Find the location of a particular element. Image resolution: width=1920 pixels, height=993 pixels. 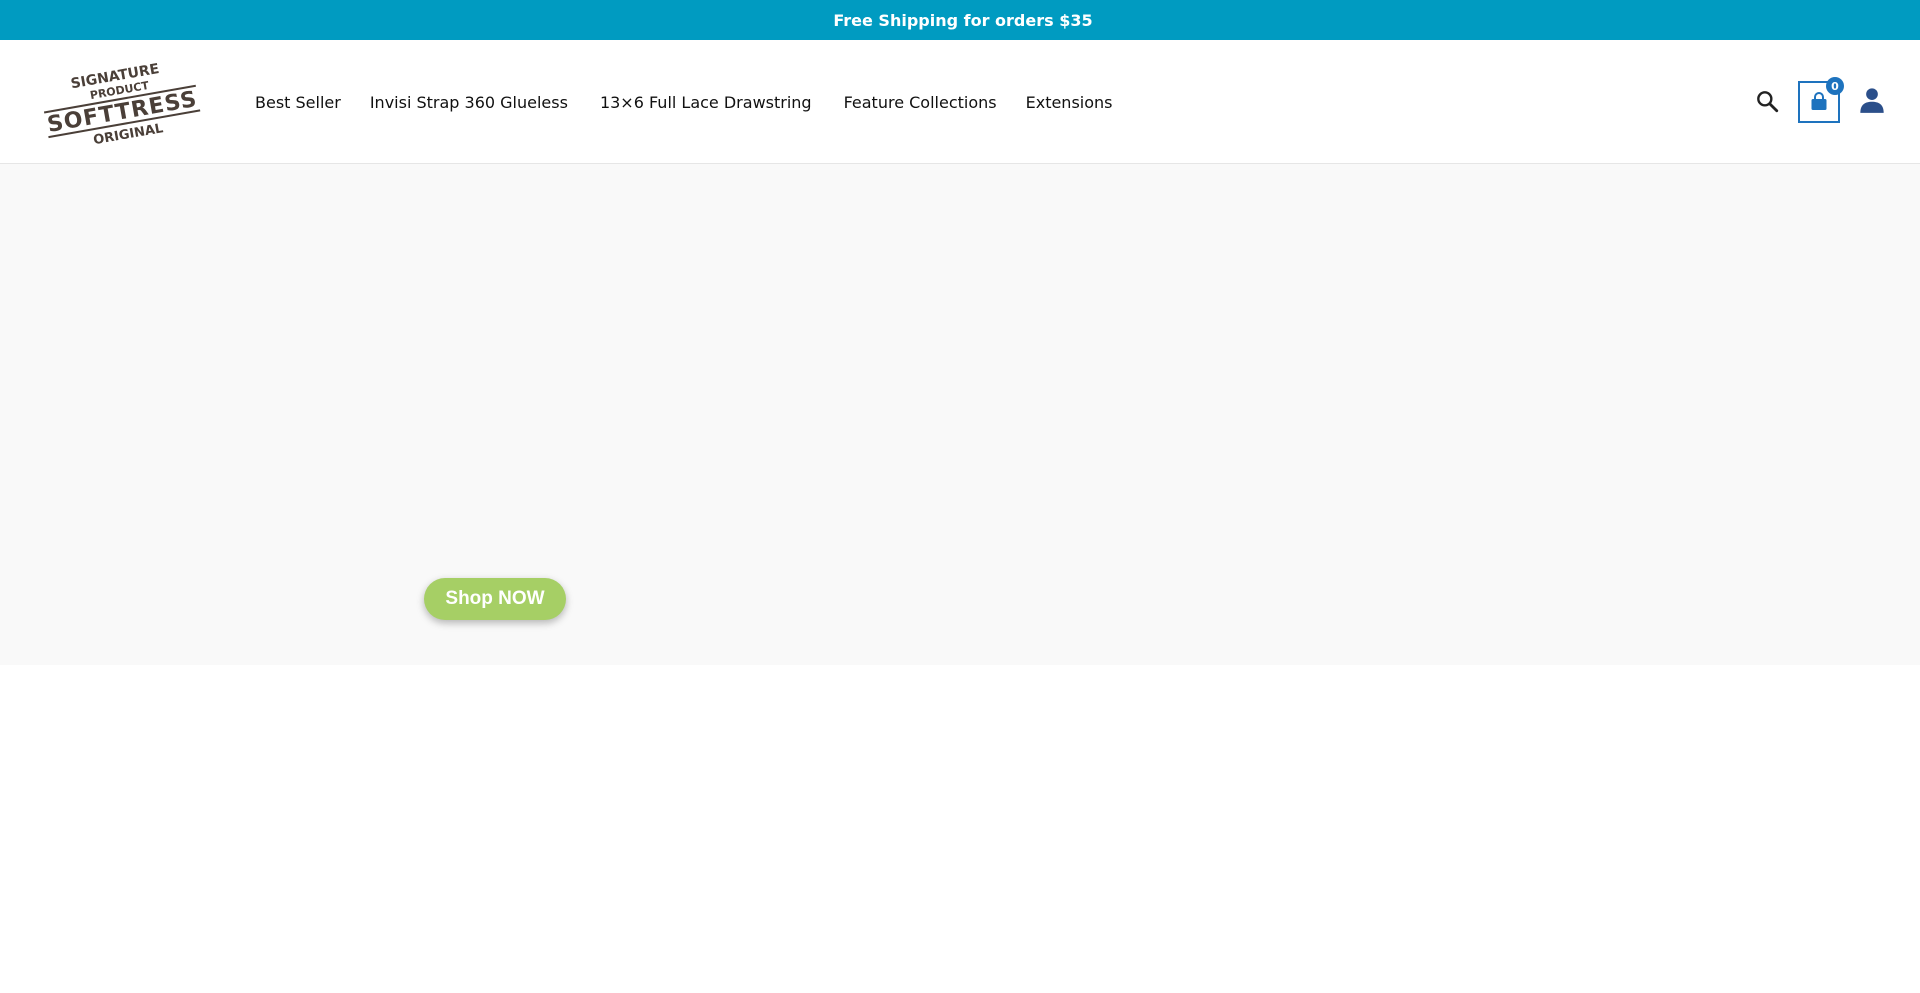

nav-item-invisi-strap: Invisi Strap 360 Glueless is located at coordinates (470, 102).